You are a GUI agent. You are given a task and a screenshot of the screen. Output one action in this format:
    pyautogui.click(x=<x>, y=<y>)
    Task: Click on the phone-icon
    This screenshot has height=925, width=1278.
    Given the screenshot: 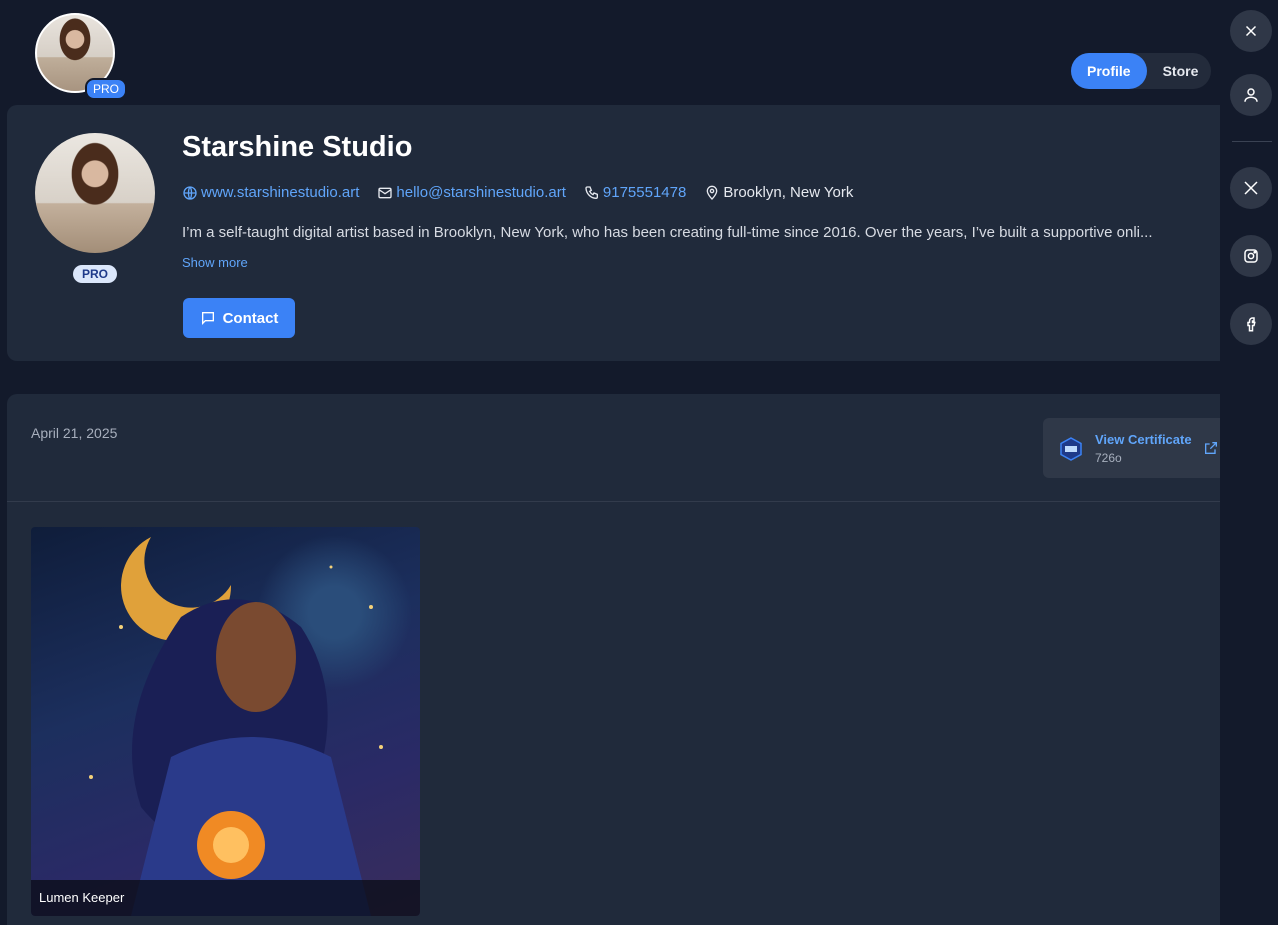 What is the action you would take?
    pyautogui.click(x=591, y=192)
    